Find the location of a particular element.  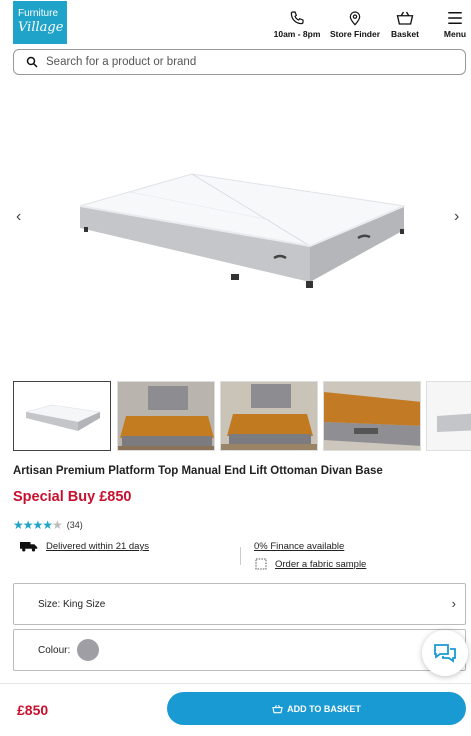

nav-basket-label: Basket is located at coordinates (405, 34).